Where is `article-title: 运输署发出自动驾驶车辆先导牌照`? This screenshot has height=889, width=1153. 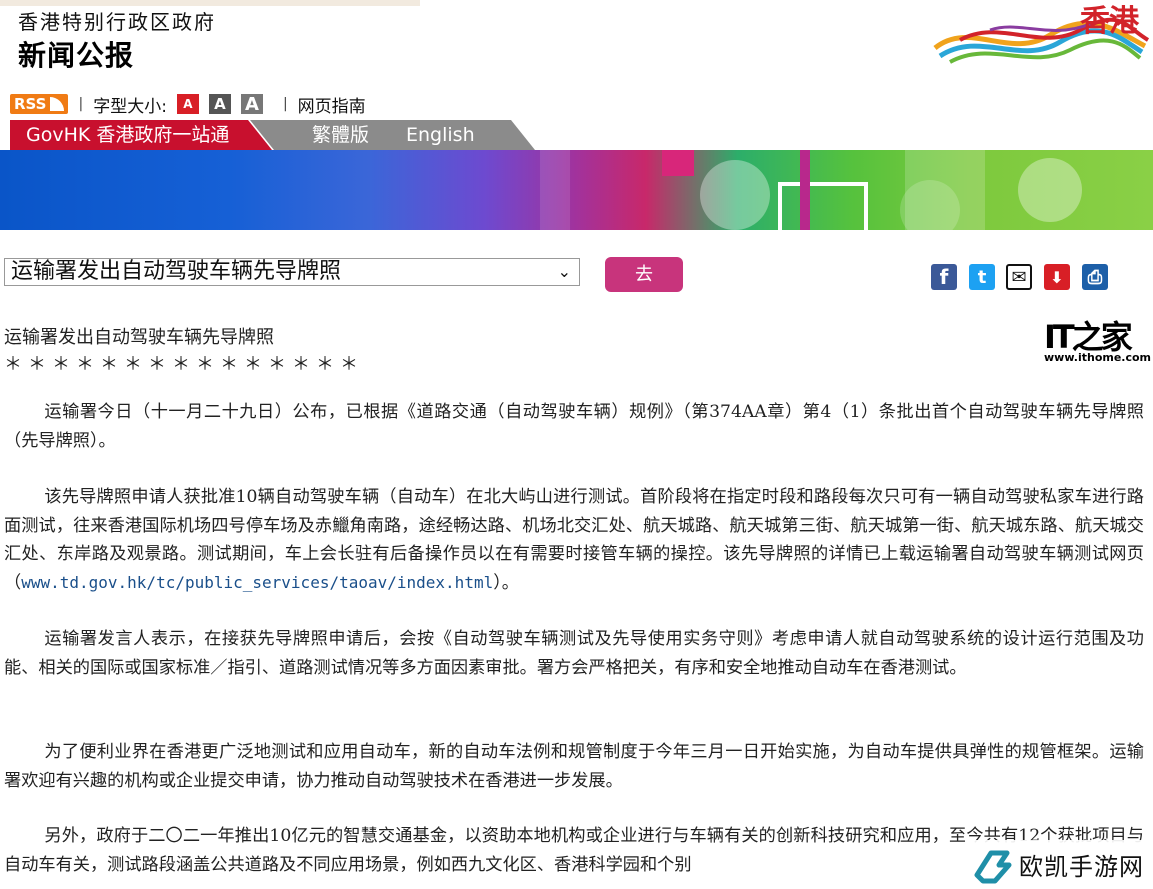 article-title: 运输署发出自动驾驶车辆先导牌照 is located at coordinates (139, 337).